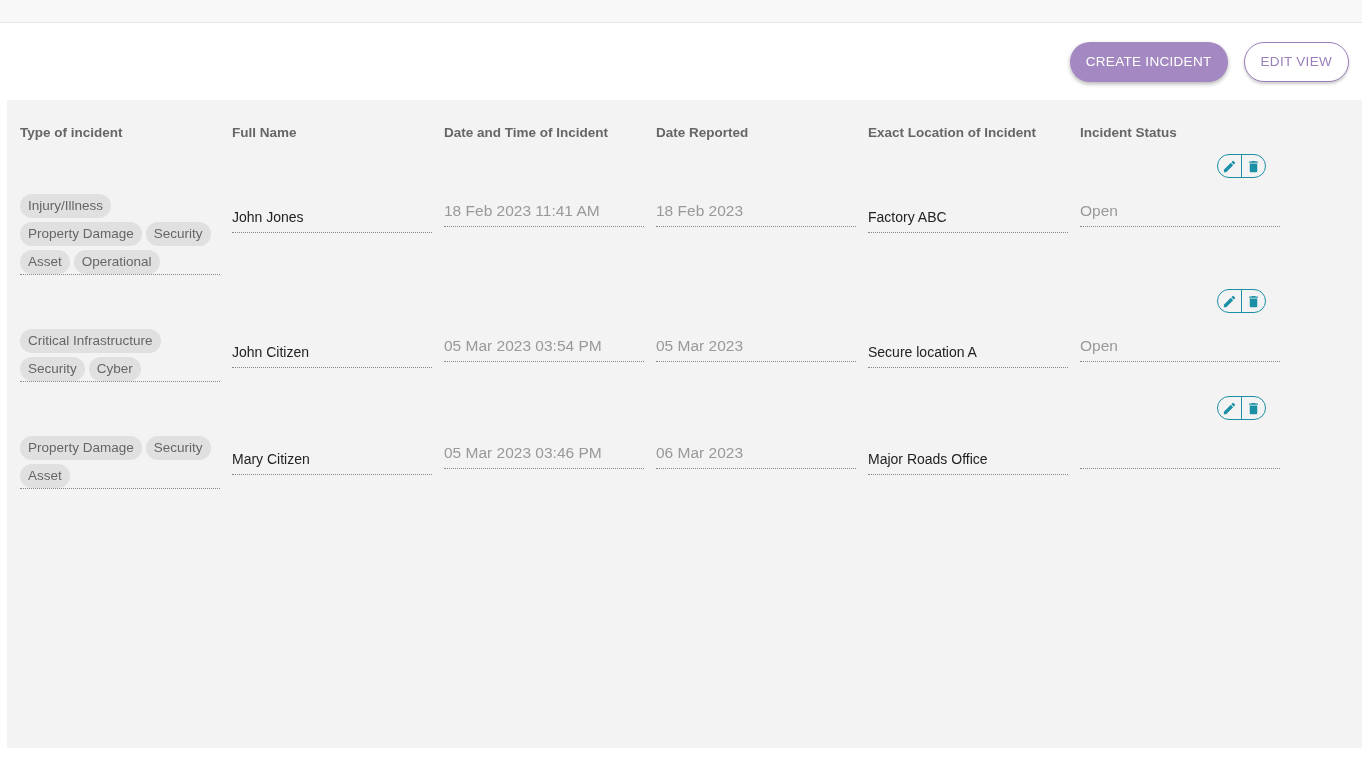 The height and width of the screenshot is (762, 1362). I want to click on column-header: Date and Time of Incident, so click(527, 132).